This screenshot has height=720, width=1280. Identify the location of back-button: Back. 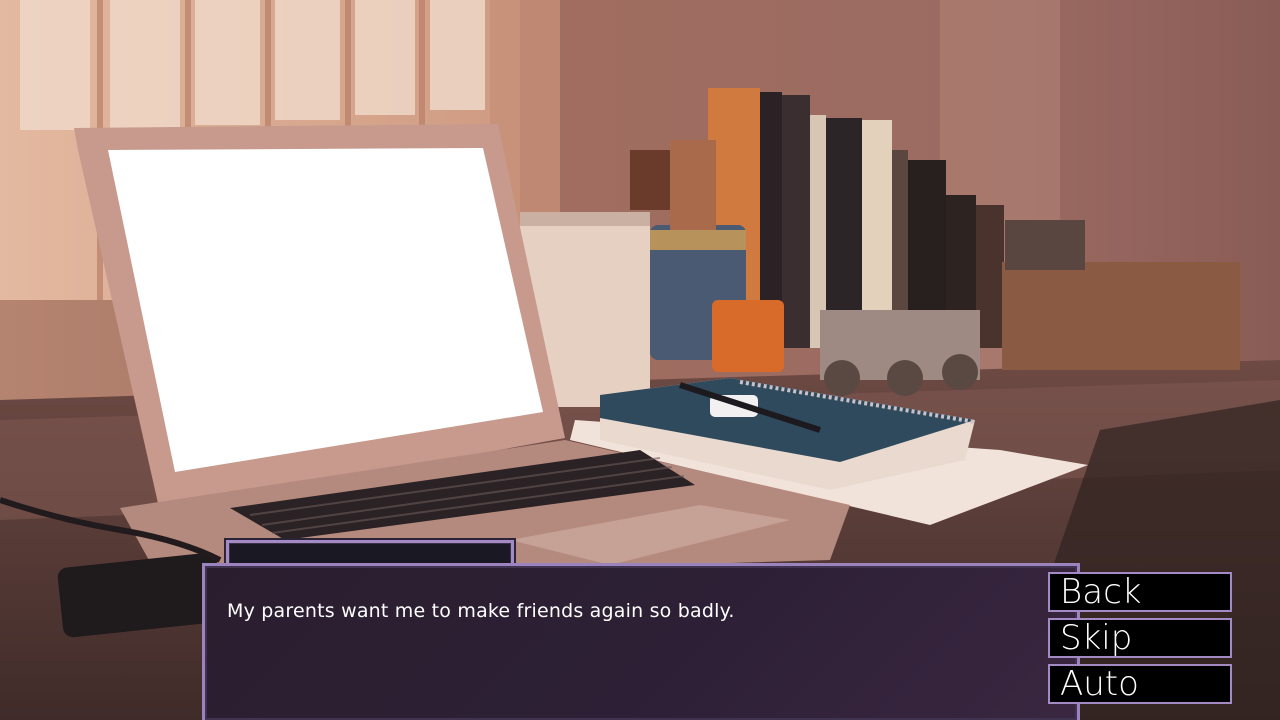
(1140, 592).